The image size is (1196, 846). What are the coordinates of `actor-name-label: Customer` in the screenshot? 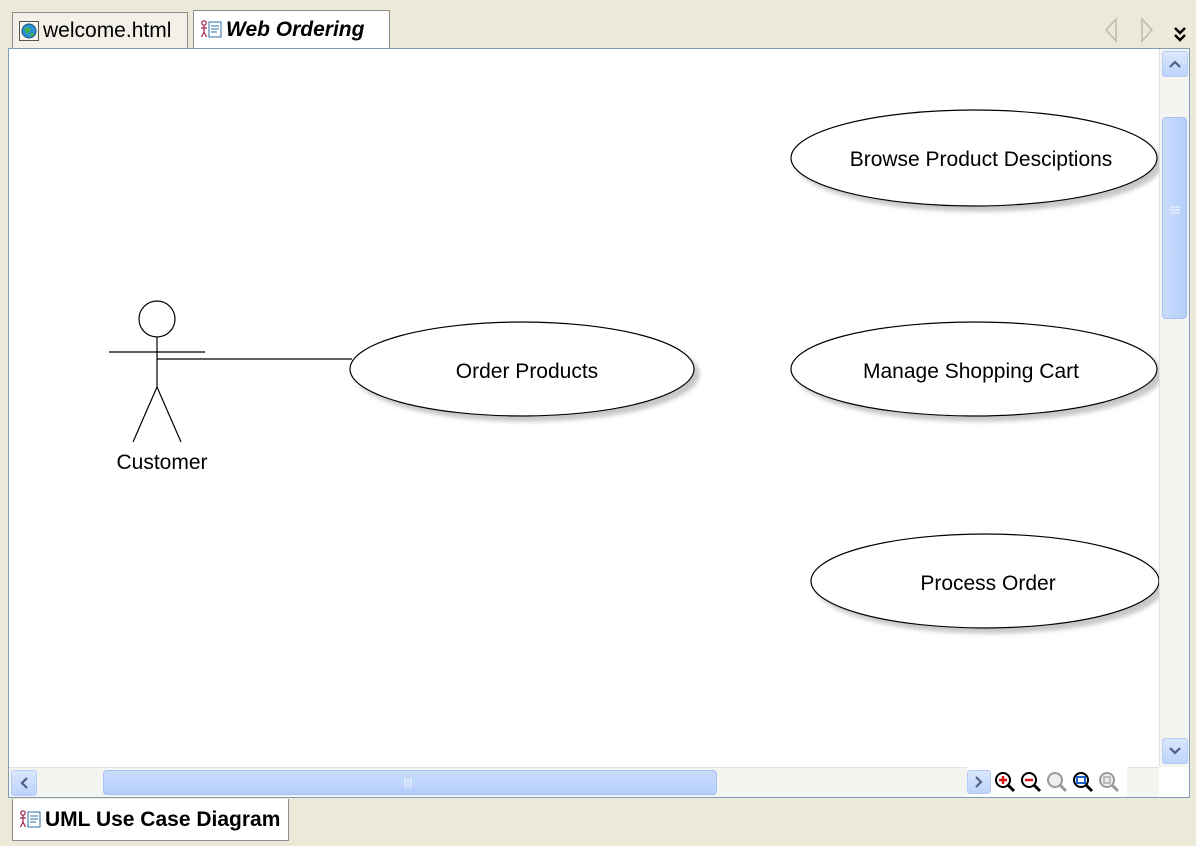 It's located at (161, 462).